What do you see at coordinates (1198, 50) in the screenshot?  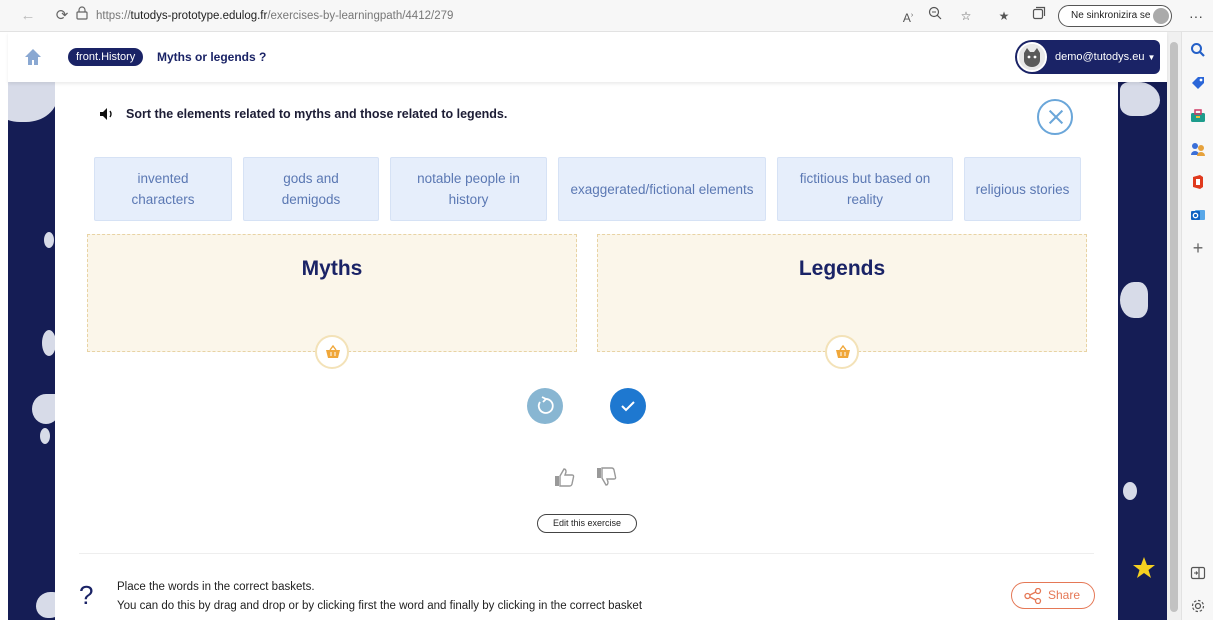 I see `search-icon` at bounding box center [1198, 50].